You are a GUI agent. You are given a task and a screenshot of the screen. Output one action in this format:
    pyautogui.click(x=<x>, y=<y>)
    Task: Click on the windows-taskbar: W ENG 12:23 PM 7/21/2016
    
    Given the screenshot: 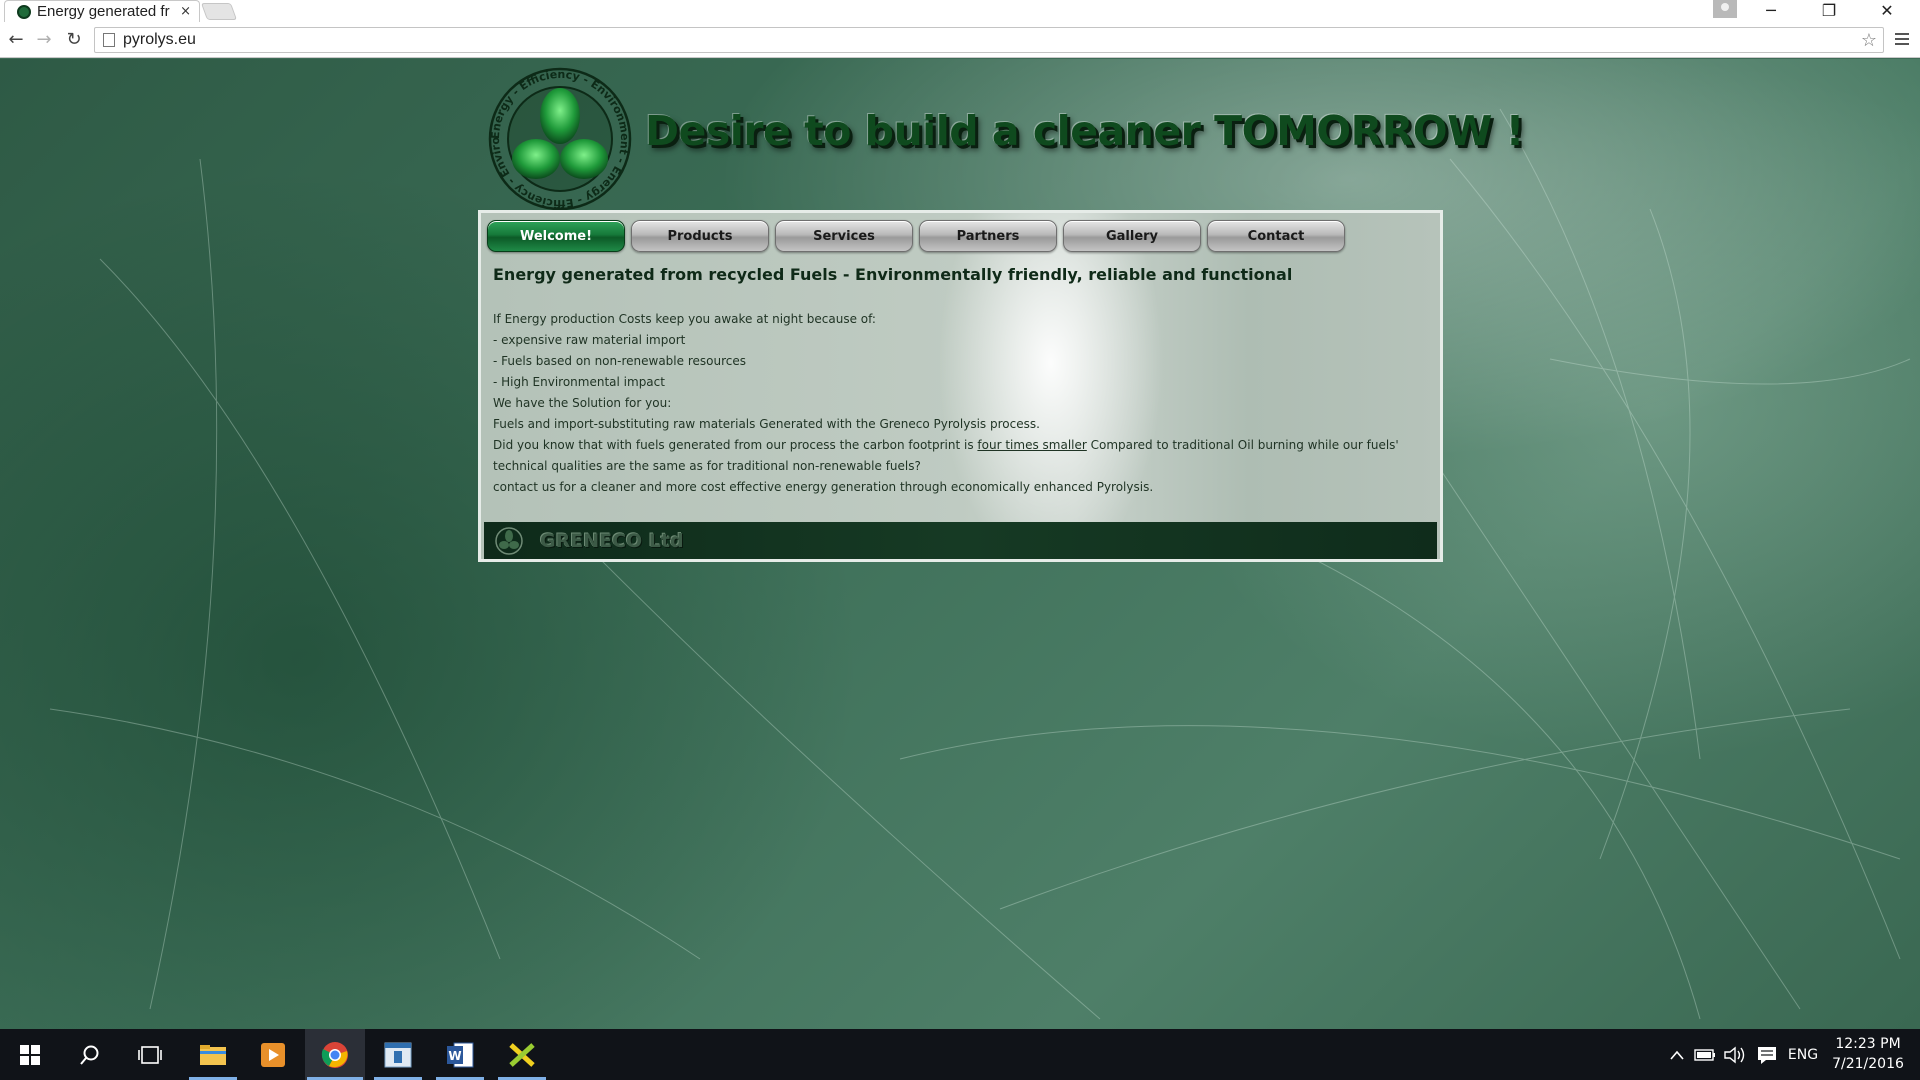 What is the action you would take?
    pyautogui.click(x=960, y=1054)
    